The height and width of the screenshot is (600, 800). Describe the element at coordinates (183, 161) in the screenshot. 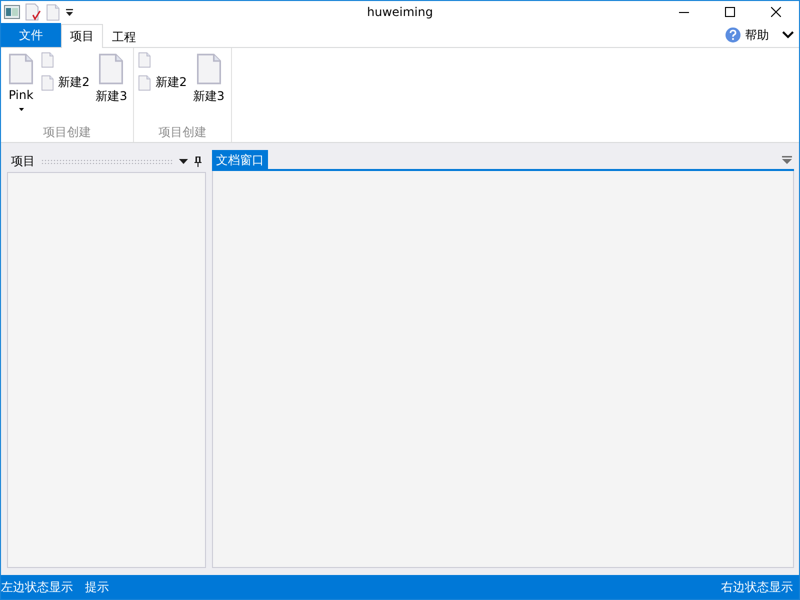

I see `dropdown-arrow-icon` at that location.